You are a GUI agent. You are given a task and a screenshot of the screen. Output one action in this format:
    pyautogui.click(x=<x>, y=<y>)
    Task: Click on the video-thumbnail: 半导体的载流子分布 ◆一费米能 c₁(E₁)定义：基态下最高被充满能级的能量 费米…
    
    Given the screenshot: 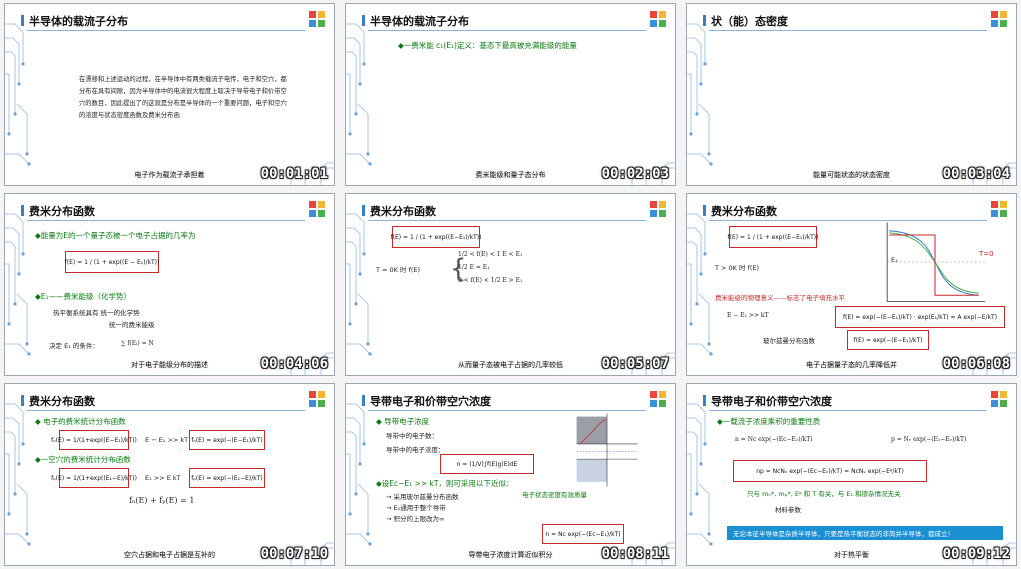 What is the action you would take?
    pyautogui.click(x=510, y=94)
    